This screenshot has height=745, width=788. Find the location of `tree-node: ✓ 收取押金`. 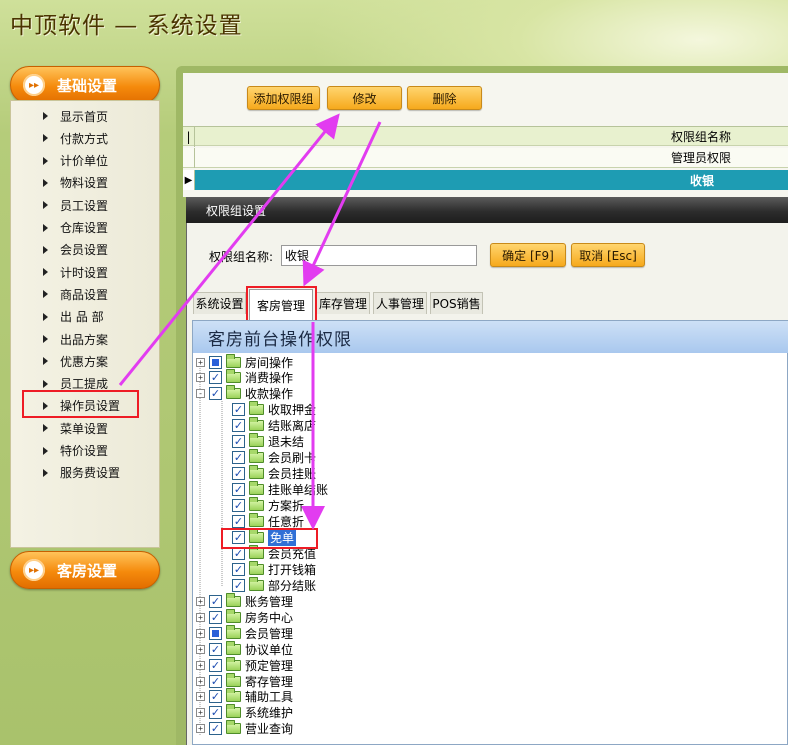

tree-node: ✓ 收取押金 is located at coordinates (274, 409).